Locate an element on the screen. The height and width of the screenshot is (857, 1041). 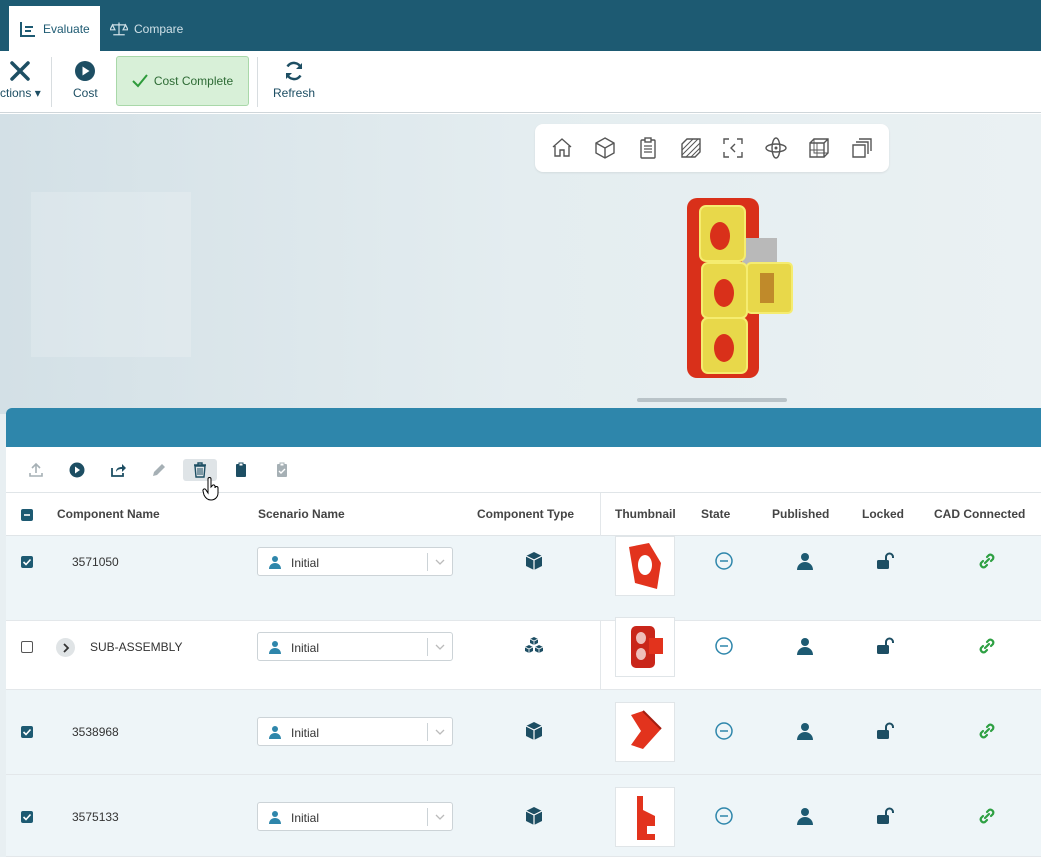
chevron-right-icon is located at coordinates (65, 647).